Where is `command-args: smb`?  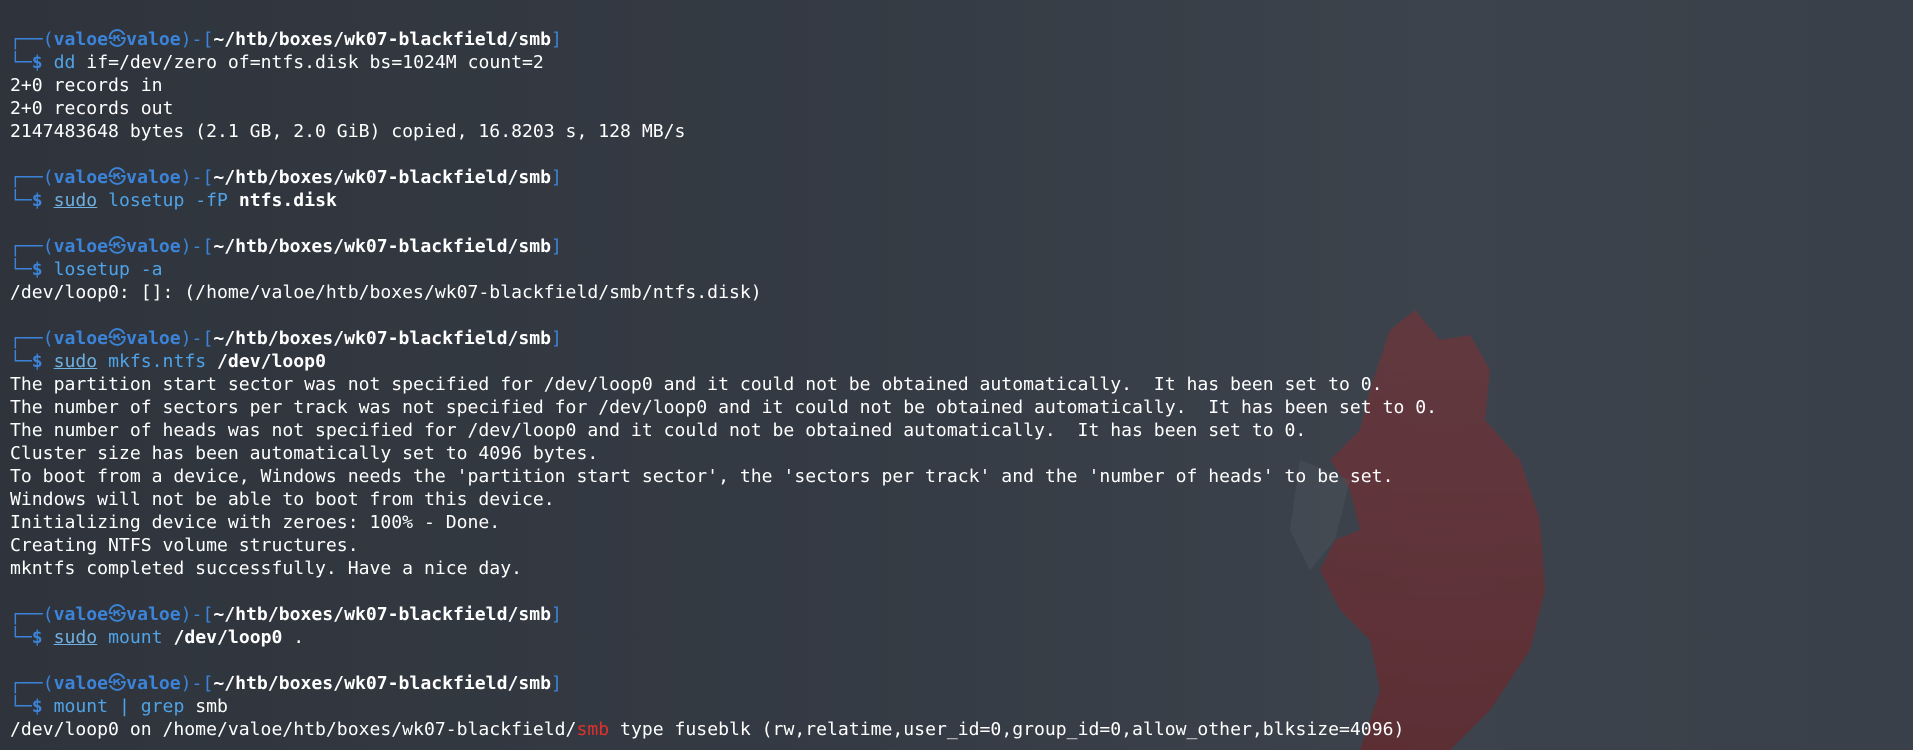 command-args: smb is located at coordinates (206, 706).